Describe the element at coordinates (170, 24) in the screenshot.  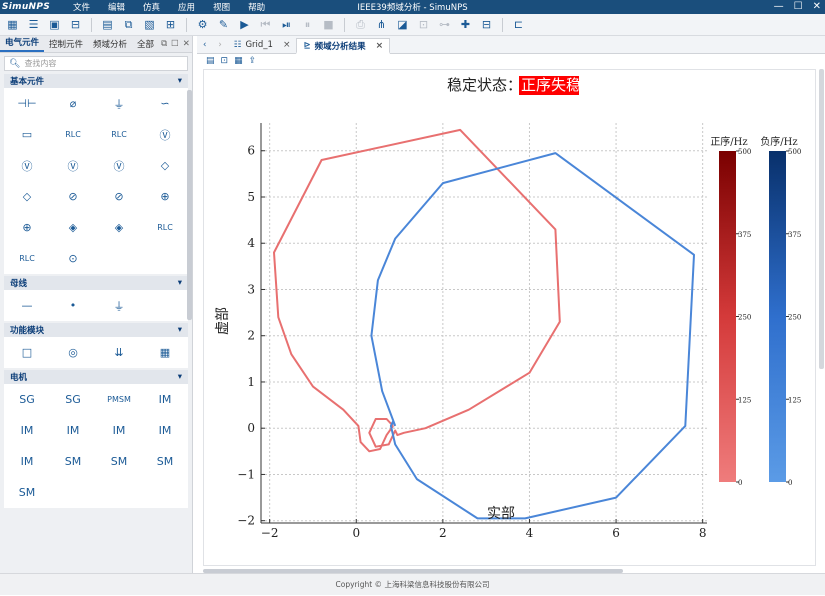
I see `export-icon: ⊞` at that location.